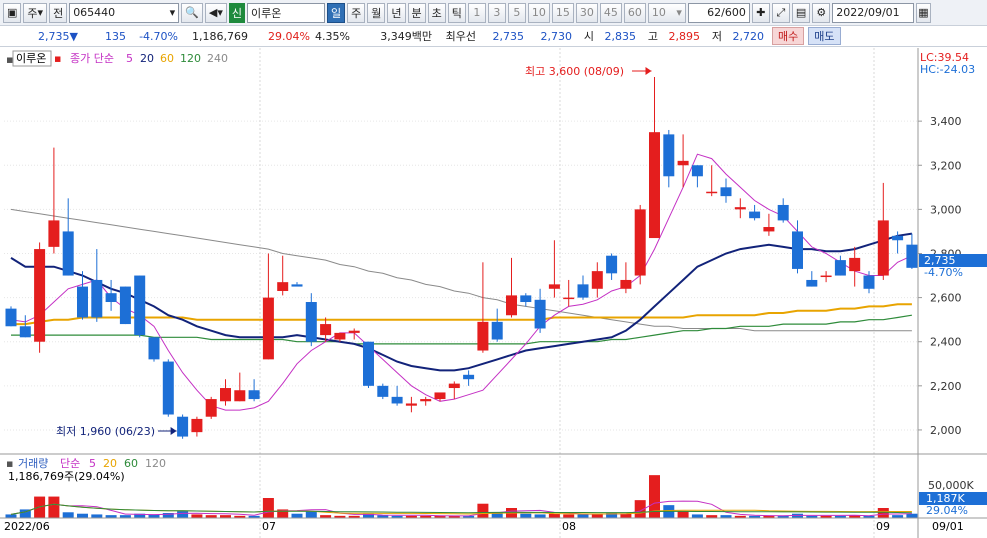 Image resolution: width=987 pixels, height=538 pixels. What do you see at coordinates (679, 12) in the screenshot?
I see `chevron-down-icon: ▾` at bounding box center [679, 12].